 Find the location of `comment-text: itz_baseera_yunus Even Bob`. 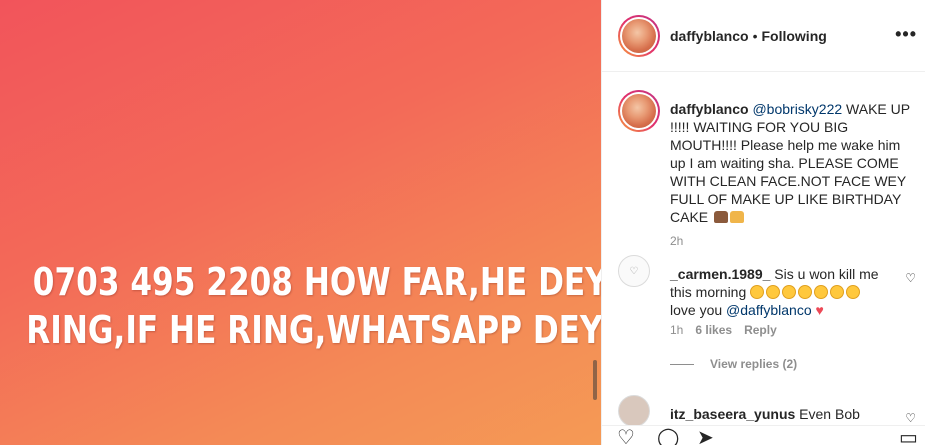

comment-text: itz_baseera_yunus Even Bob is located at coordinates (765, 414).